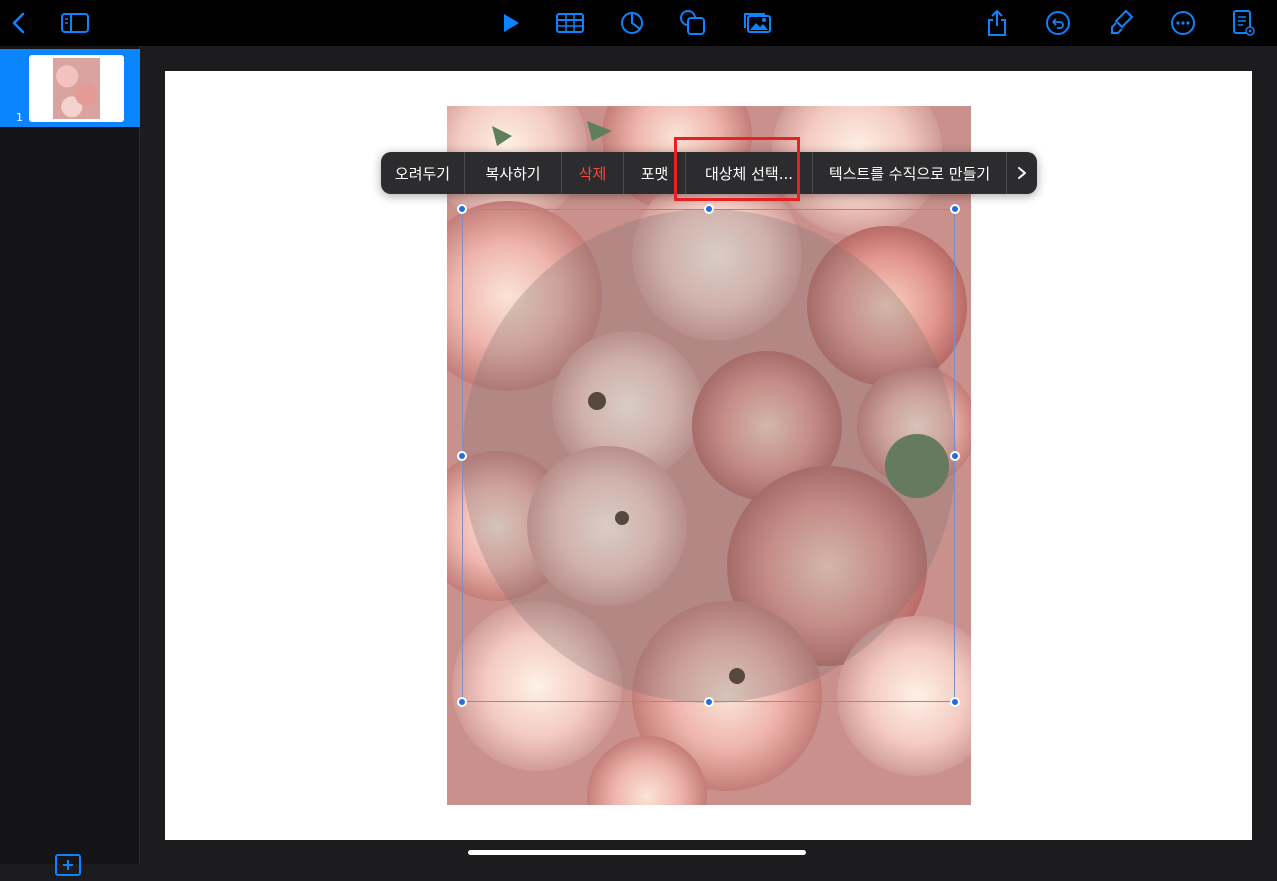 This screenshot has height=881, width=1277. I want to click on document-icon, so click(1243, 23).